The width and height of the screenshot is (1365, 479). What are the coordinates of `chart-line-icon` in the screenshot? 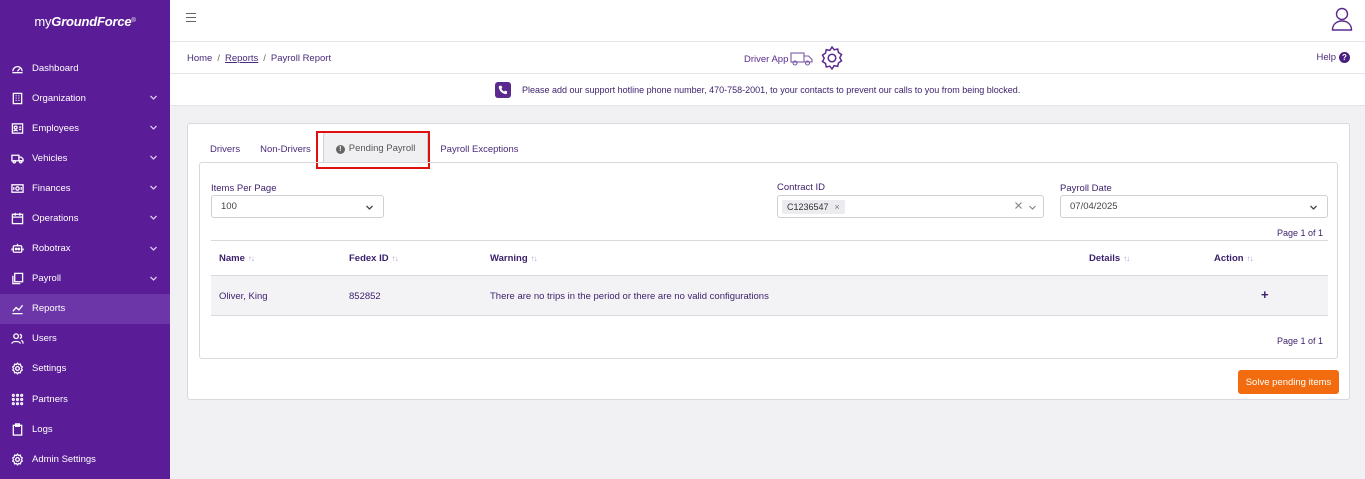 It's located at (17, 309).